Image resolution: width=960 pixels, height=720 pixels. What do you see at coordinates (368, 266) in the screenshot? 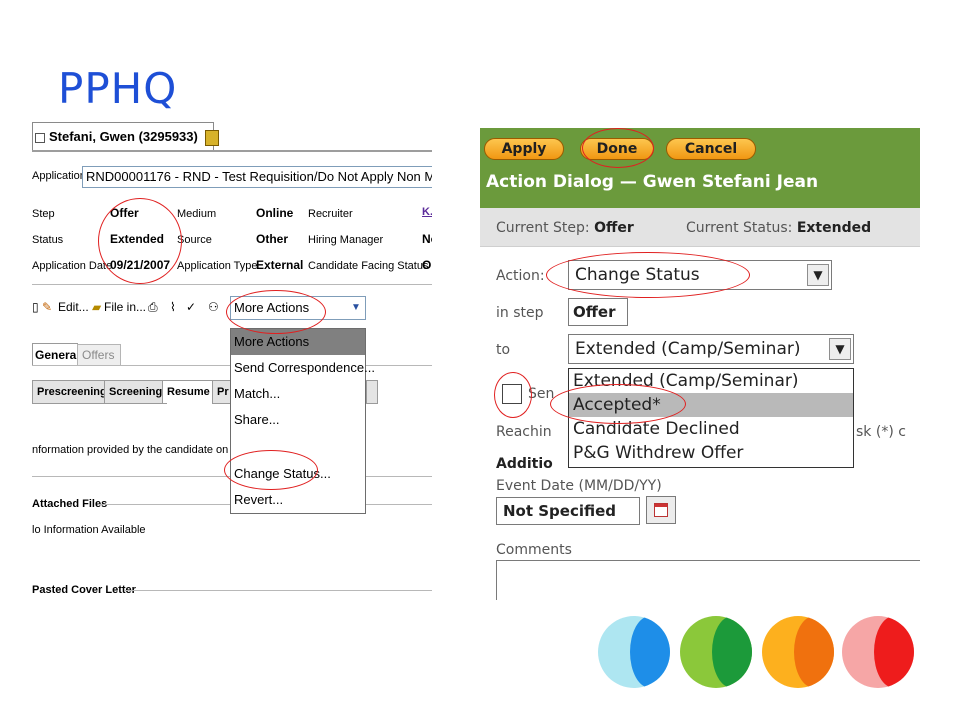
I see `candidate-facing-status-label: Candidate Facing Status` at bounding box center [368, 266].